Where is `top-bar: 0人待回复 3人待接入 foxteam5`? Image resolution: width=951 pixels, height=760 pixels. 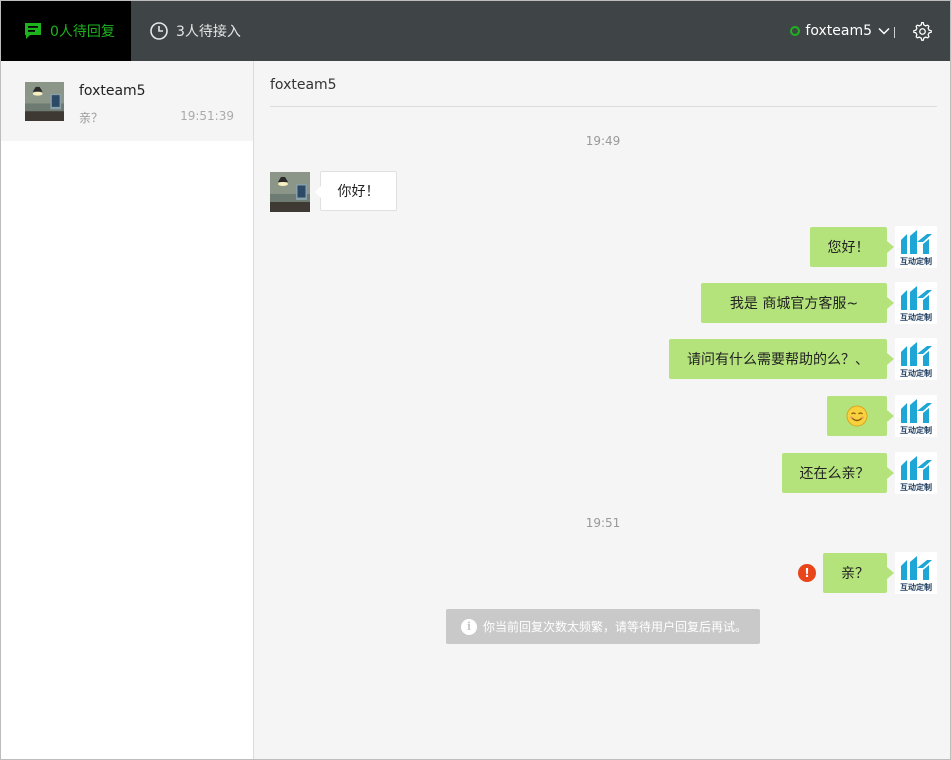 top-bar: 0人待回复 3人待接入 foxteam5 is located at coordinates (475, 31).